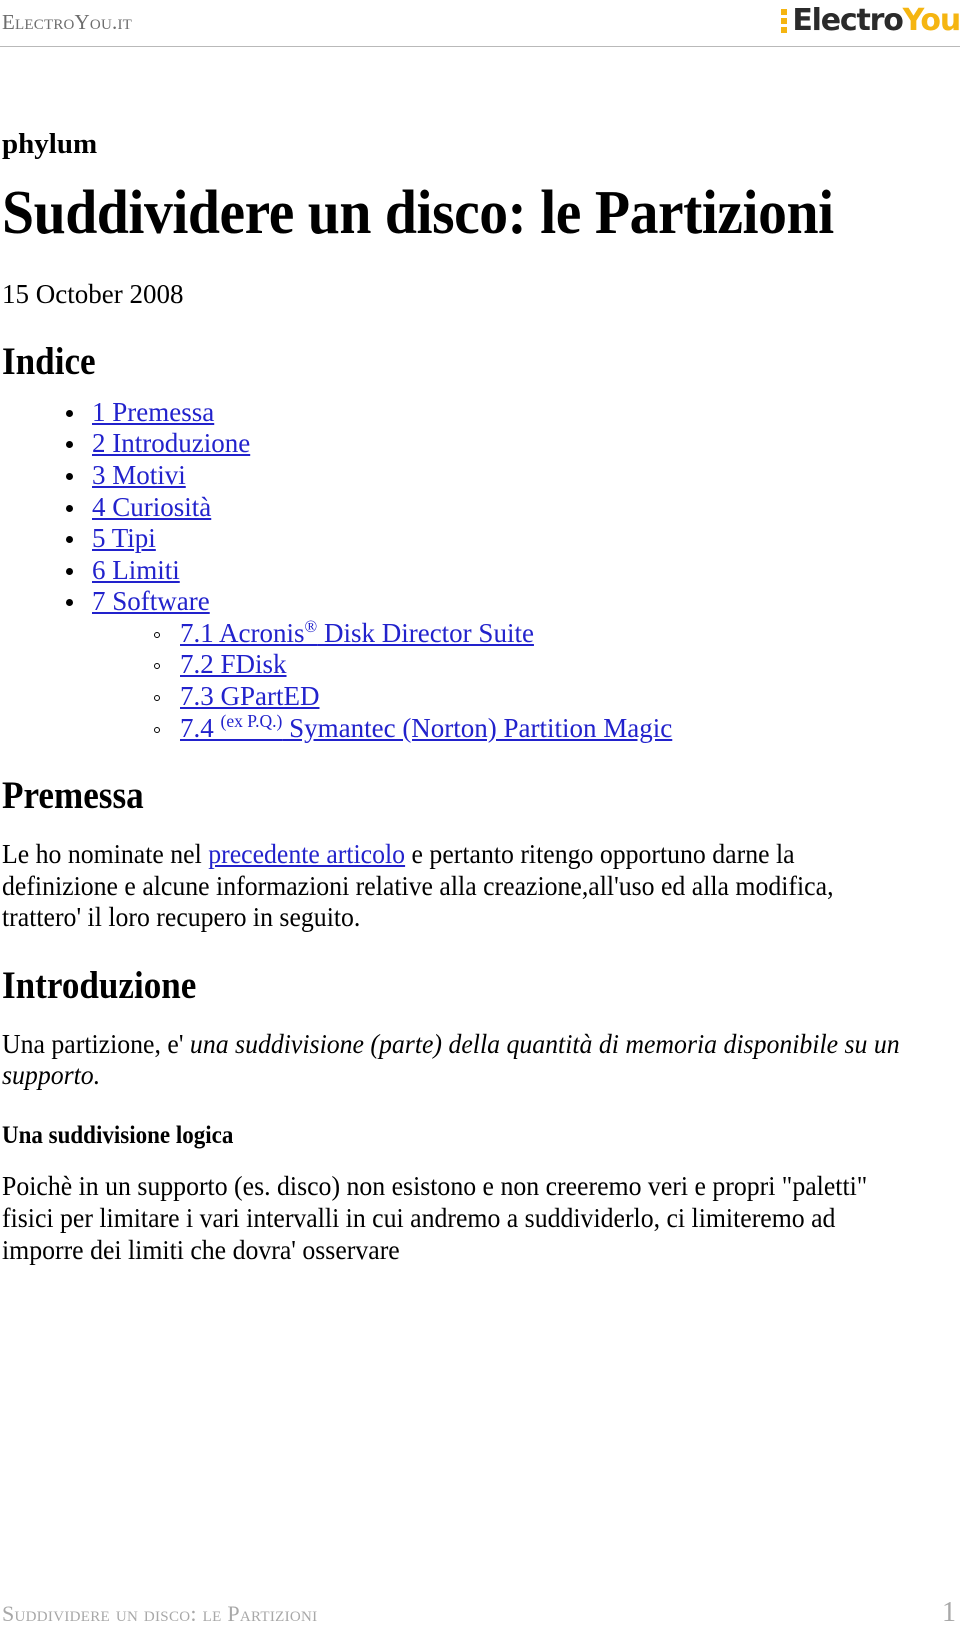 The image size is (960, 1629). I want to click on list-item: 3 Motivi, so click(459, 476).